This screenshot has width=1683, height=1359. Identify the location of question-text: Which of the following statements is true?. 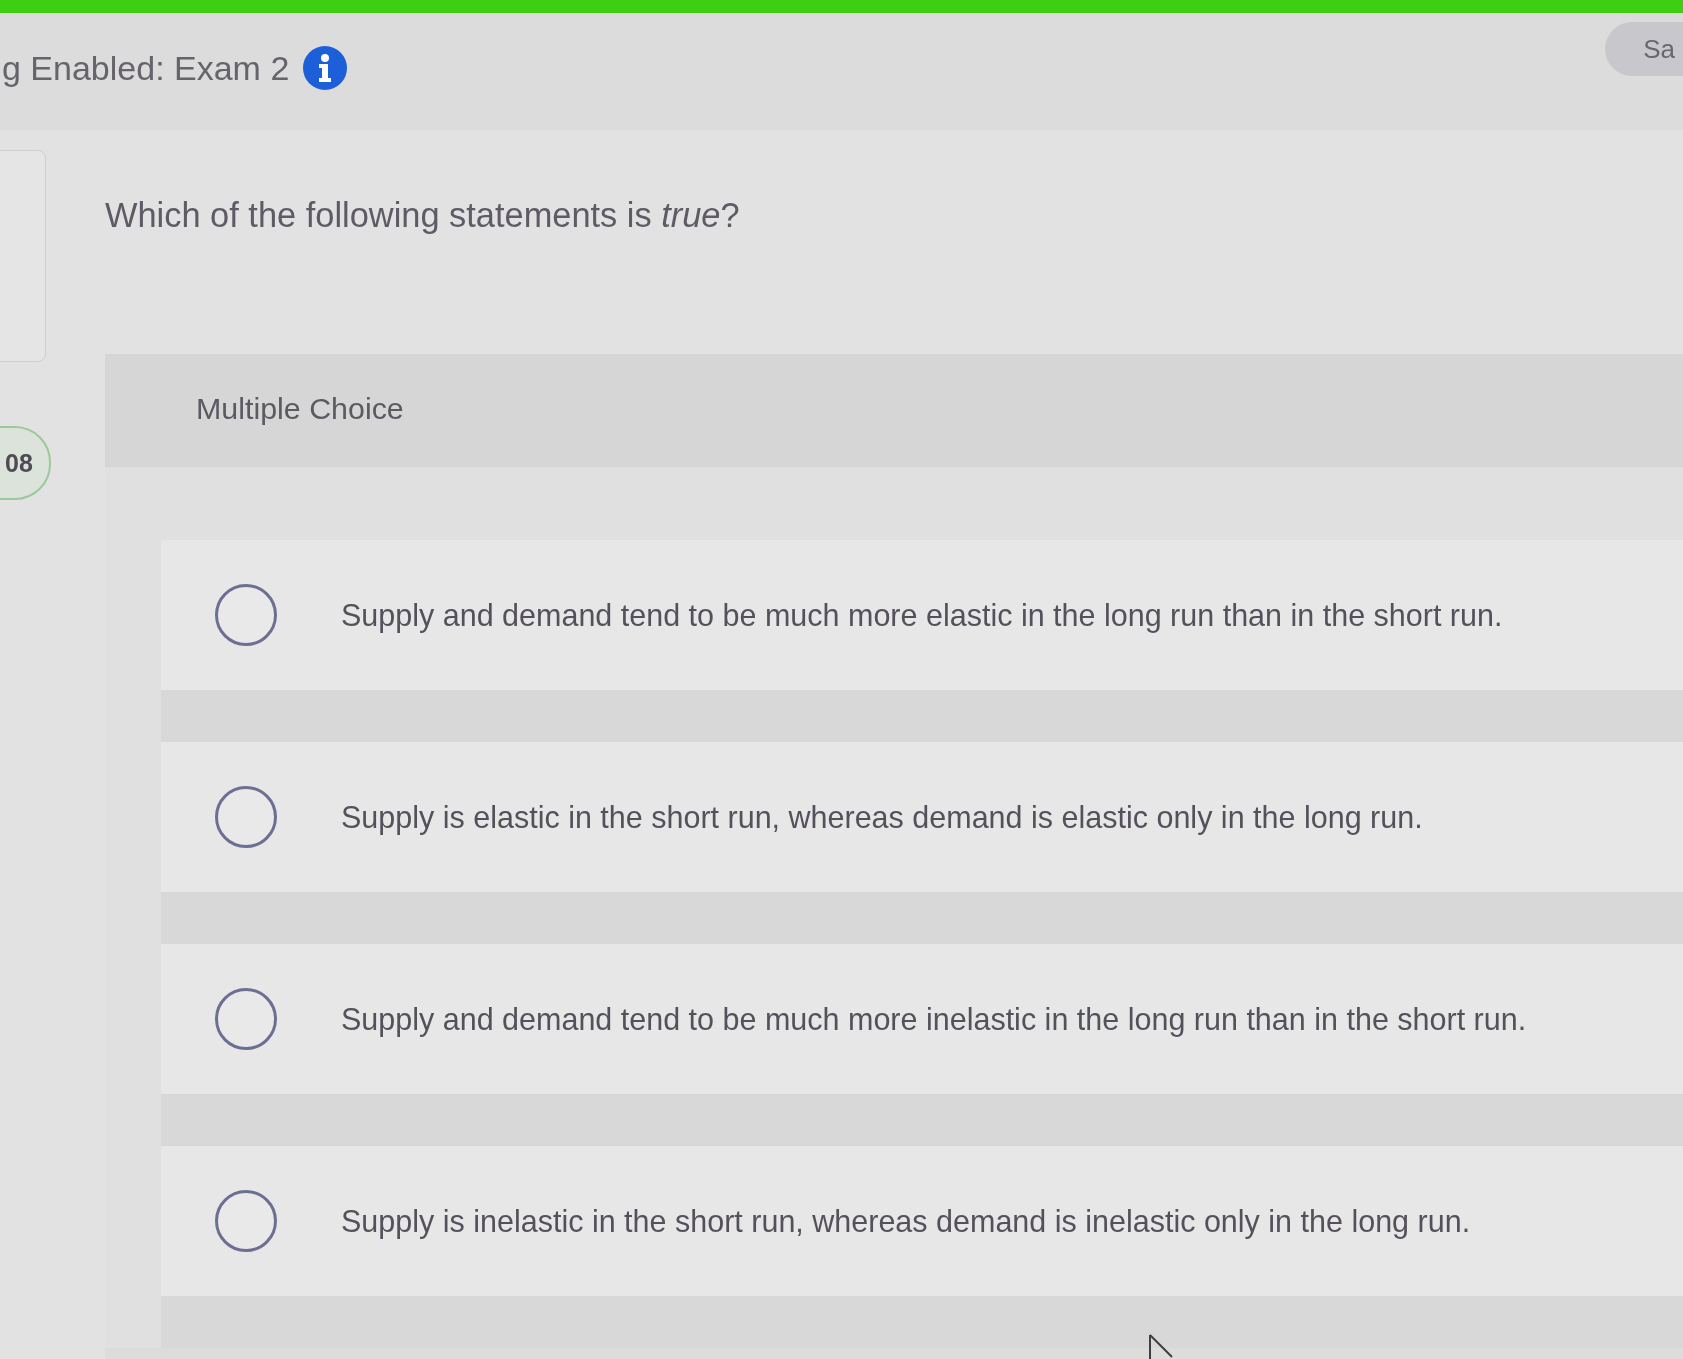
(423, 215).